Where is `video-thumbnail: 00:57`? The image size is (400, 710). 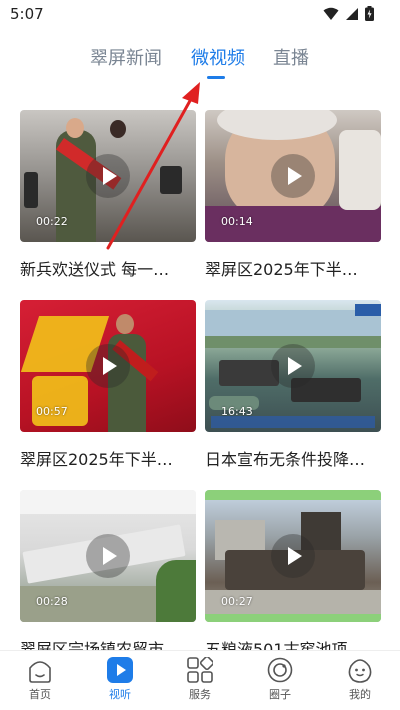
video-thumbnail: 00:57 is located at coordinates (108, 366).